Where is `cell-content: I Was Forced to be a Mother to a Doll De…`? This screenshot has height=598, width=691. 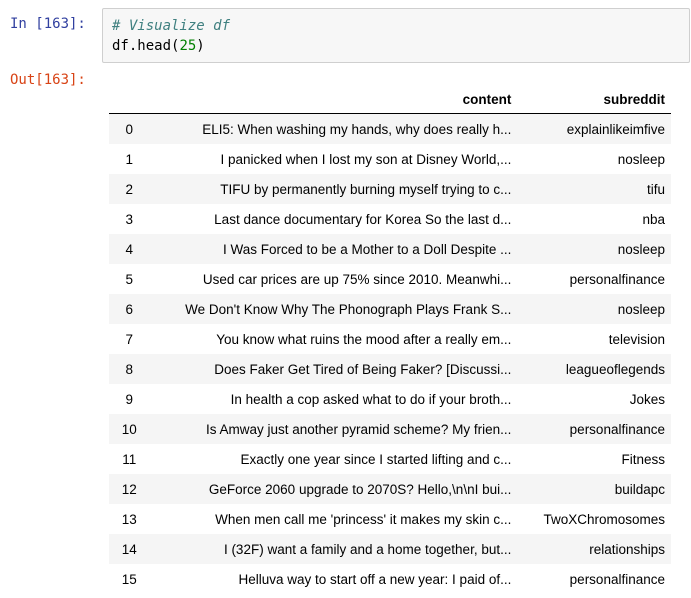
cell-content: I Was Forced to be a Mother to a Doll De… is located at coordinates (367, 249).